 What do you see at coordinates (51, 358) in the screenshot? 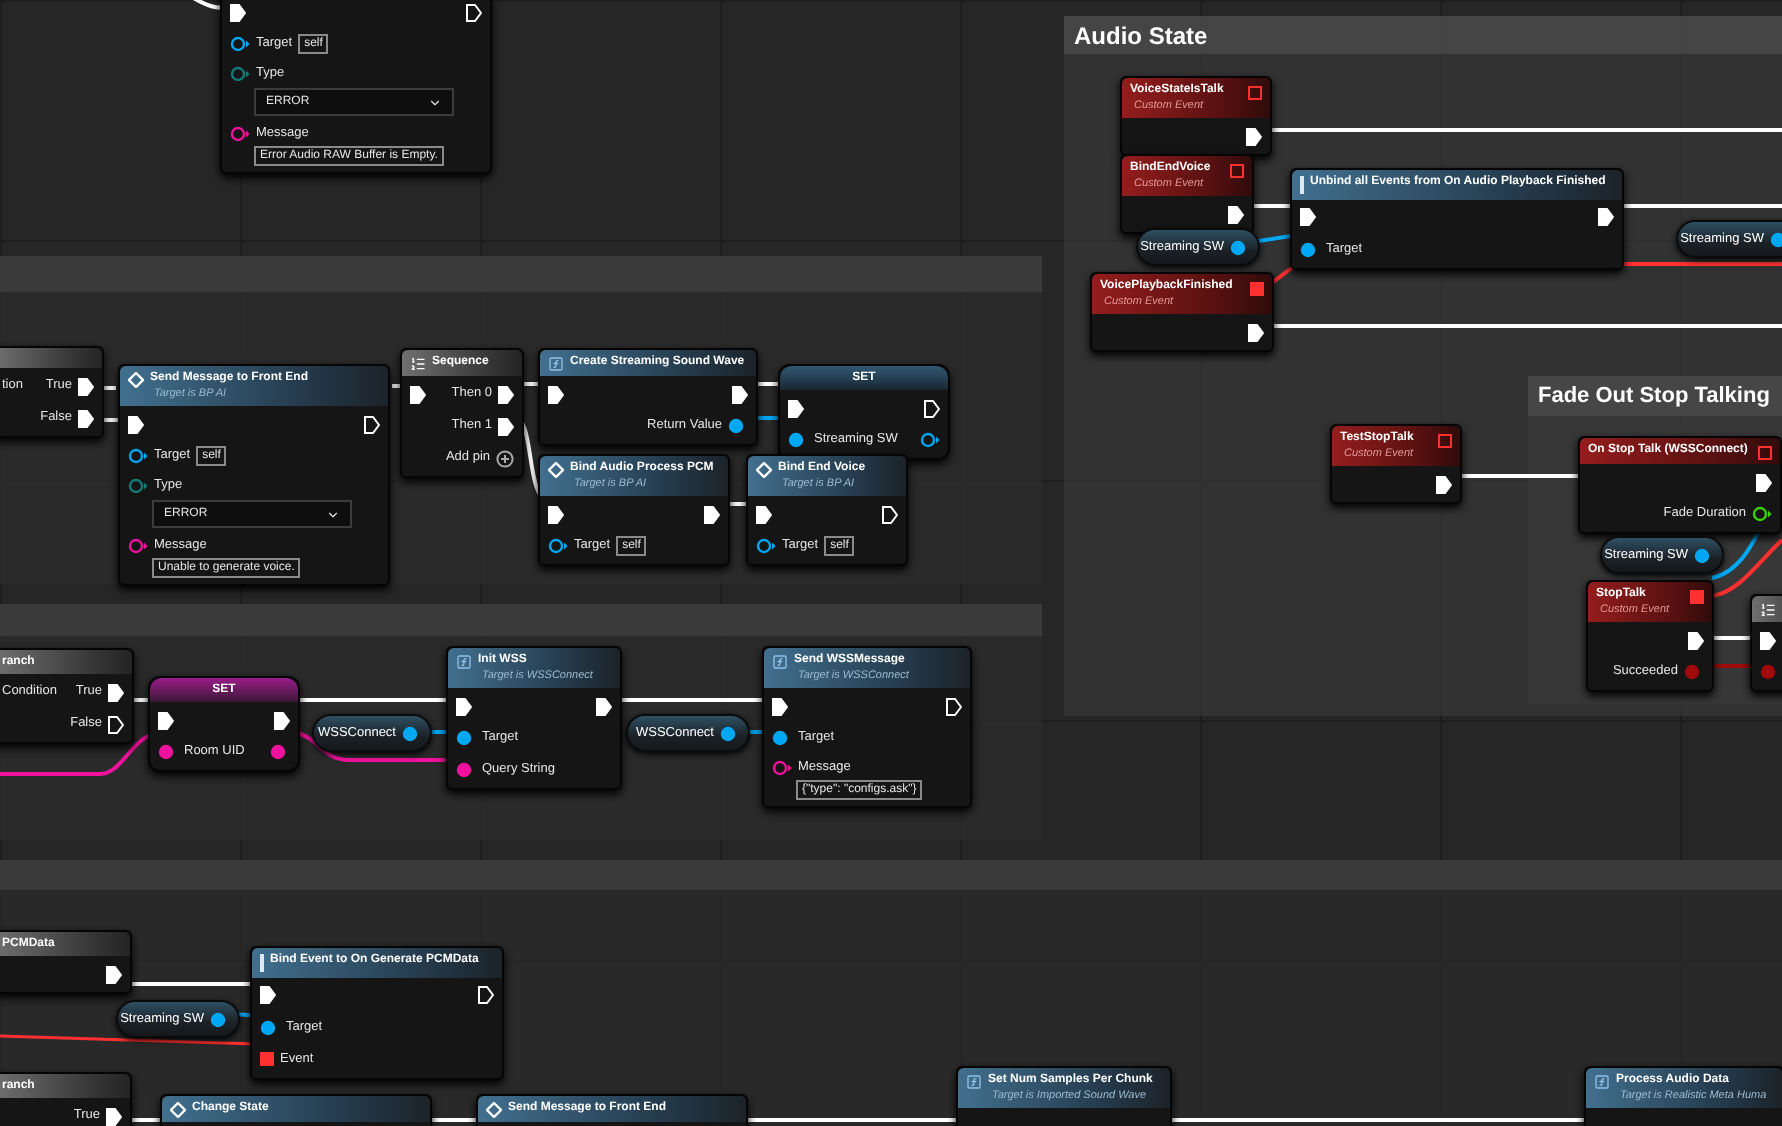
I see `node-header` at bounding box center [51, 358].